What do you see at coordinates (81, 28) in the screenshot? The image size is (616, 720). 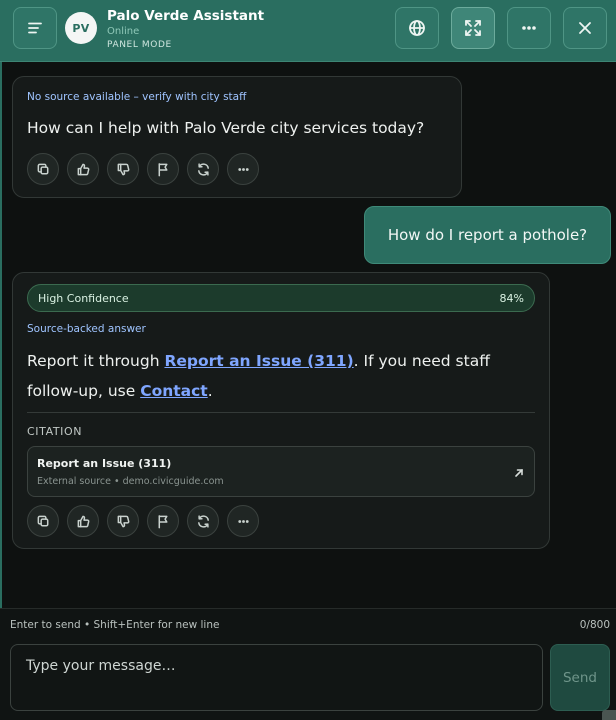 I see `avatar: PV` at bounding box center [81, 28].